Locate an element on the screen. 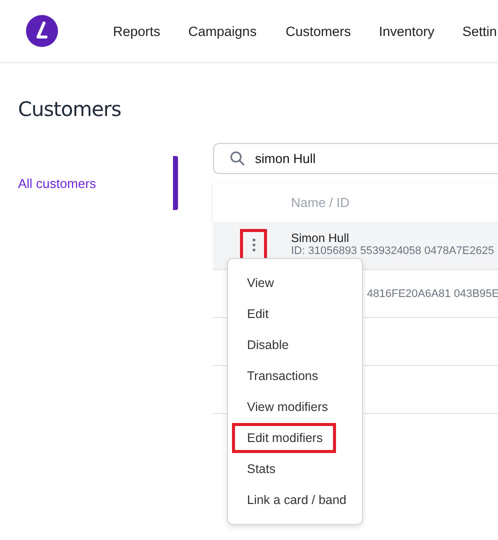 The height and width of the screenshot is (540, 498). menu-item: View modifiers is located at coordinates (287, 407).